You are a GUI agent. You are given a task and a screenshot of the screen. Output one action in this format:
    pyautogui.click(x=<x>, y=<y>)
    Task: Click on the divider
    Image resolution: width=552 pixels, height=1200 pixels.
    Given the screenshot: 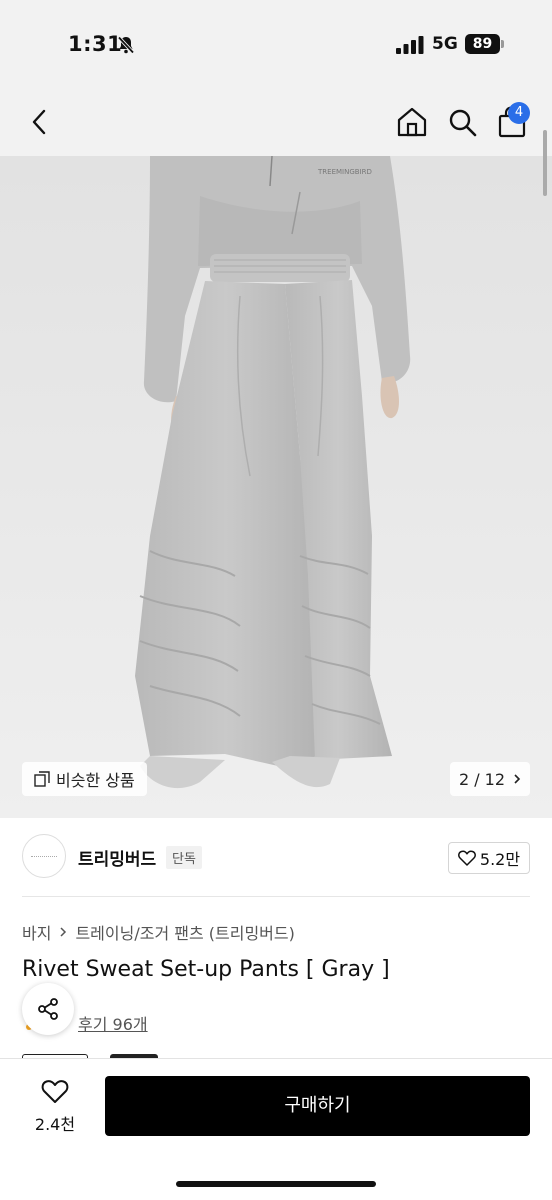 What is the action you would take?
    pyautogui.click(x=276, y=896)
    